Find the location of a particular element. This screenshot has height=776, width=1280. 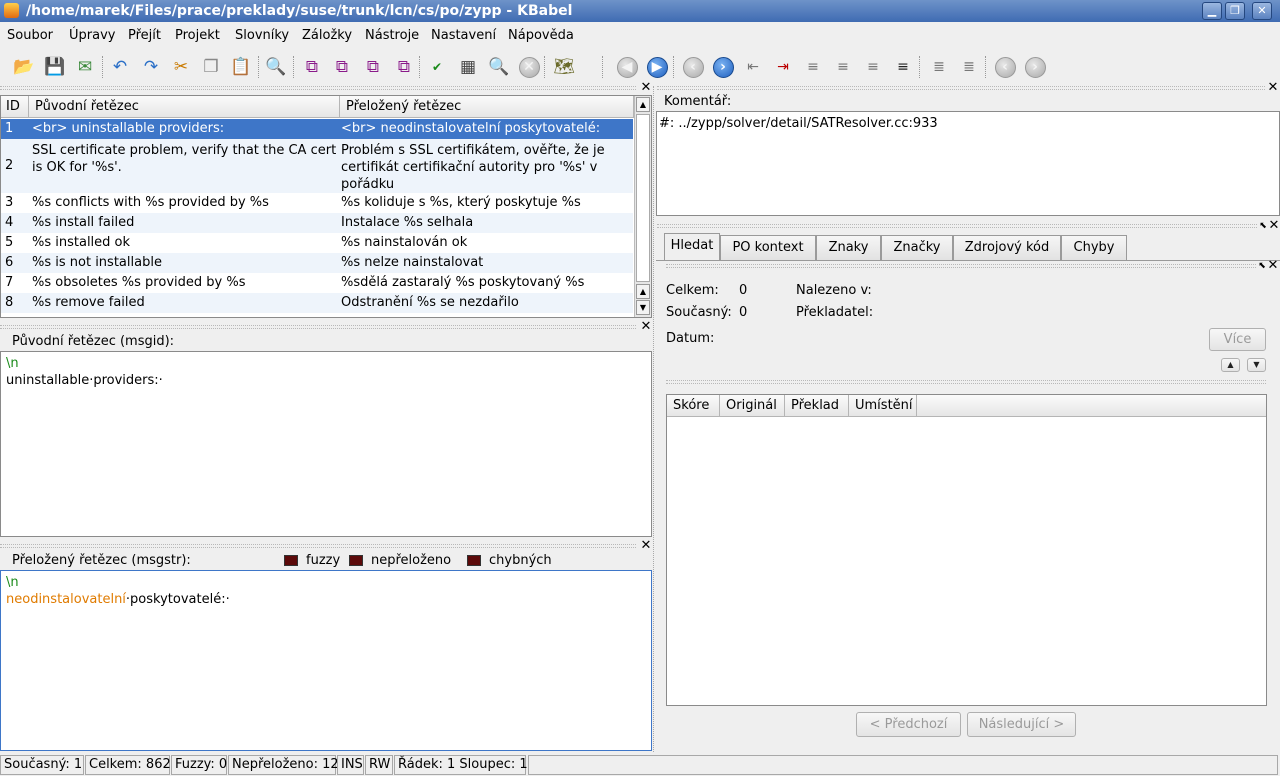

next-fuzzy-icon: ≡ is located at coordinates (843, 67).